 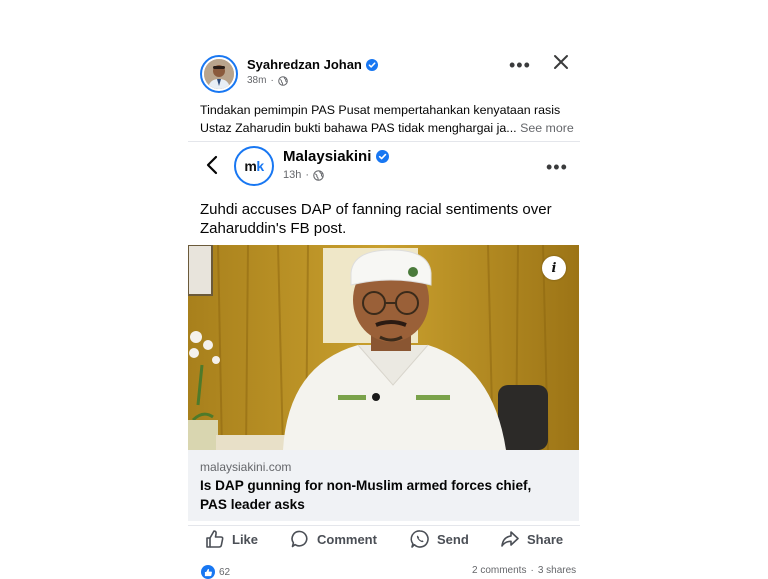 I want to click on author-name: Syahredzan Johan, so click(x=304, y=64).